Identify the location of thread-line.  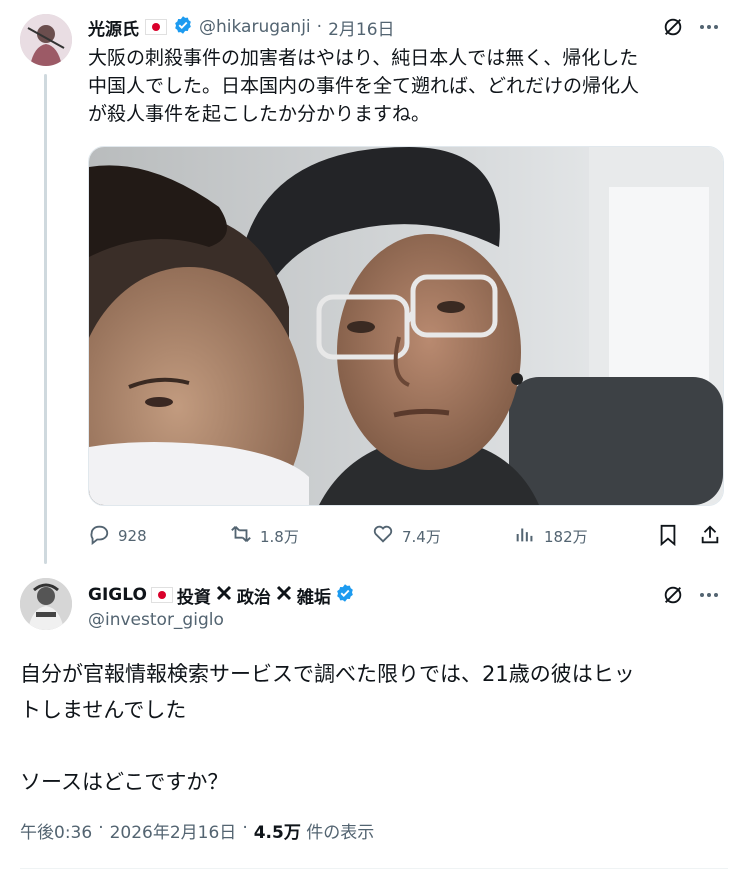
(45, 319).